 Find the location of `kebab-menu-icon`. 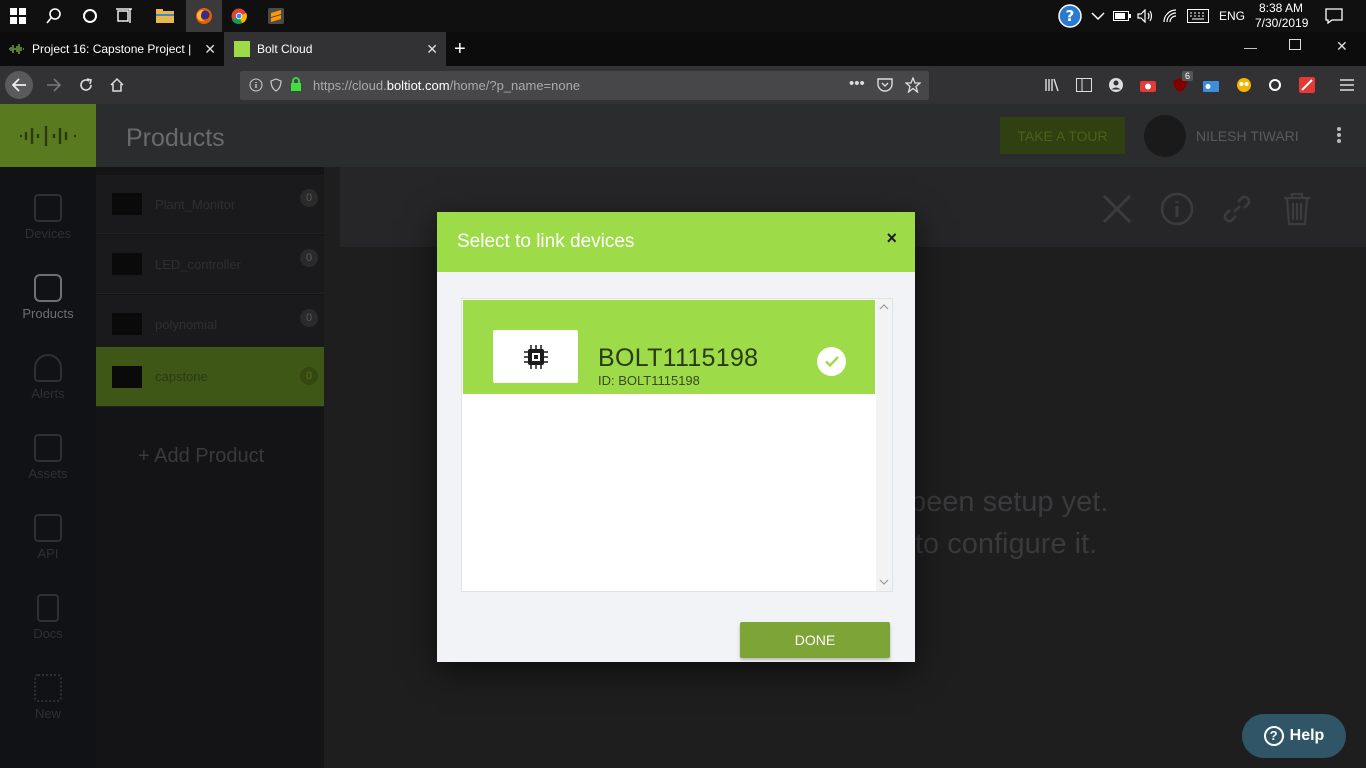

kebab-menu-icon is located at coordinates (1339, 135).